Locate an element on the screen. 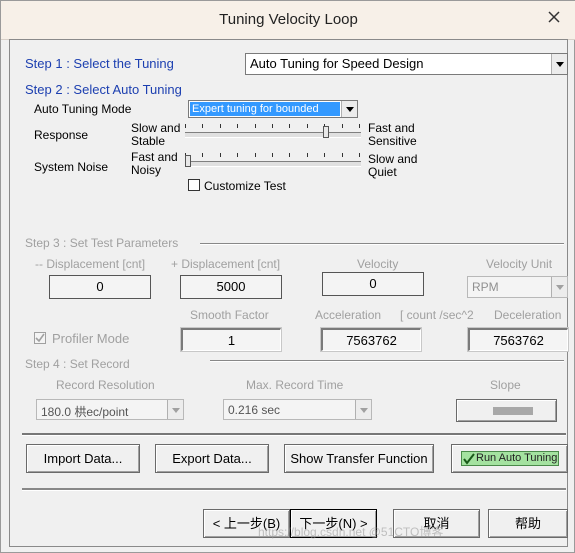 This screenshot has width=575, height=553. velocity-unit-select: RPM is located at coordinates (517, 287).